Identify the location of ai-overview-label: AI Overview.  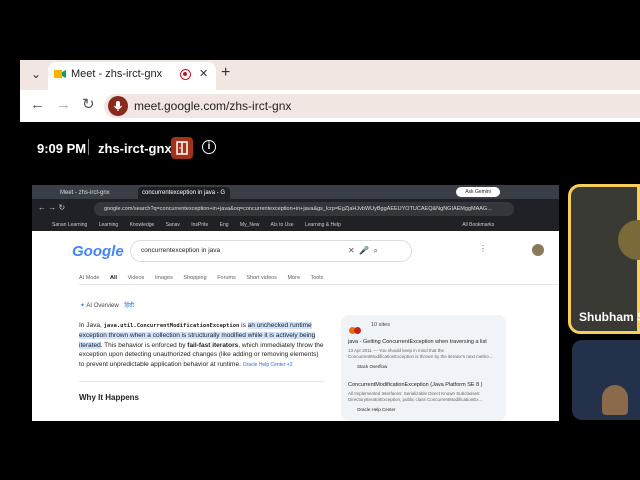
(102, 306).